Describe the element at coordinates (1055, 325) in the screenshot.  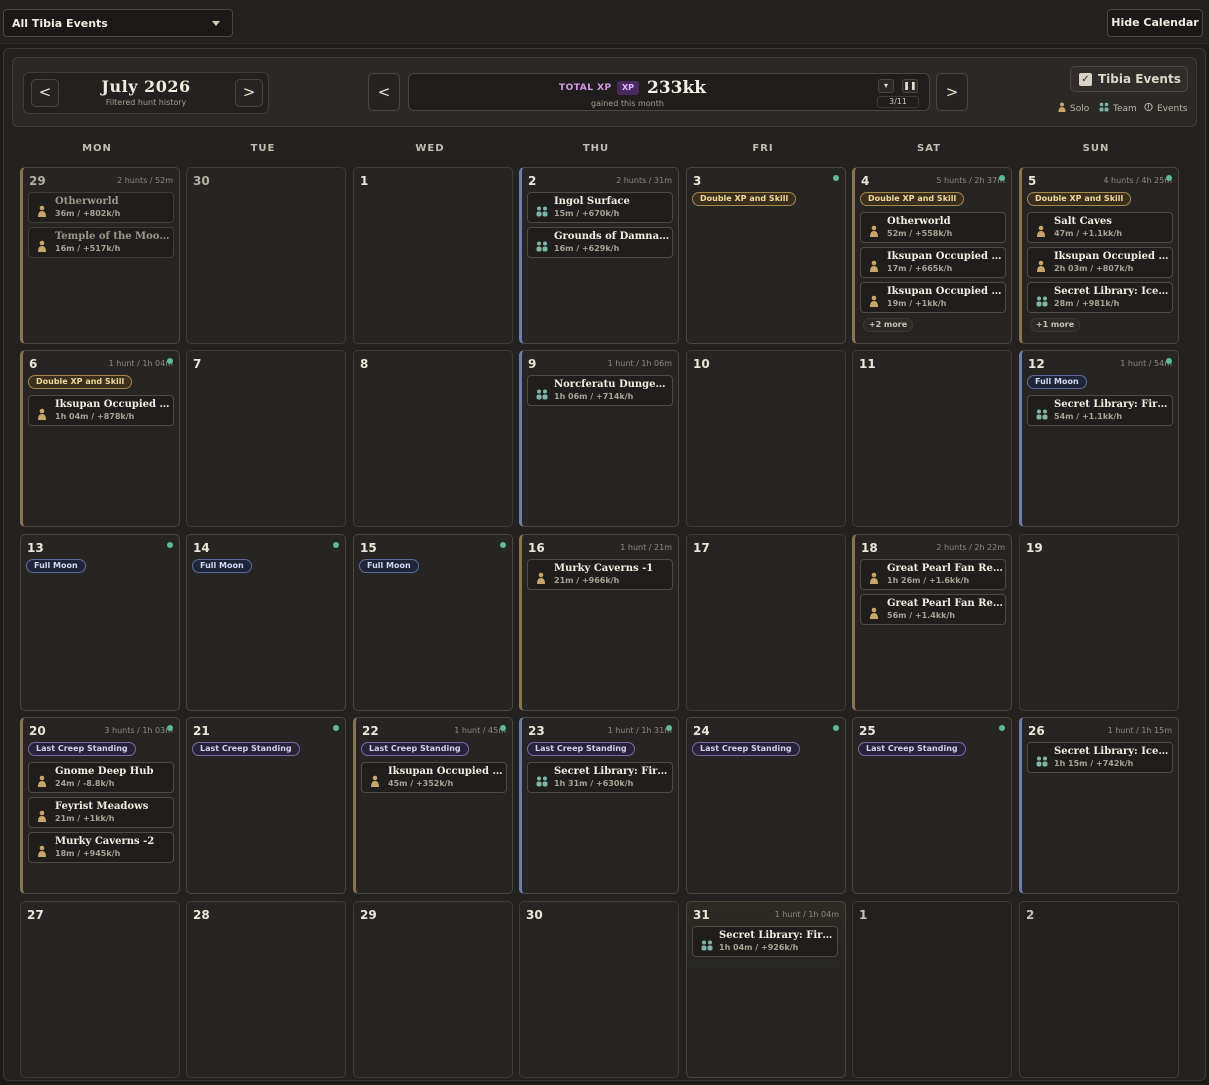
I see `more-hunts-button: +1 more` at that location.